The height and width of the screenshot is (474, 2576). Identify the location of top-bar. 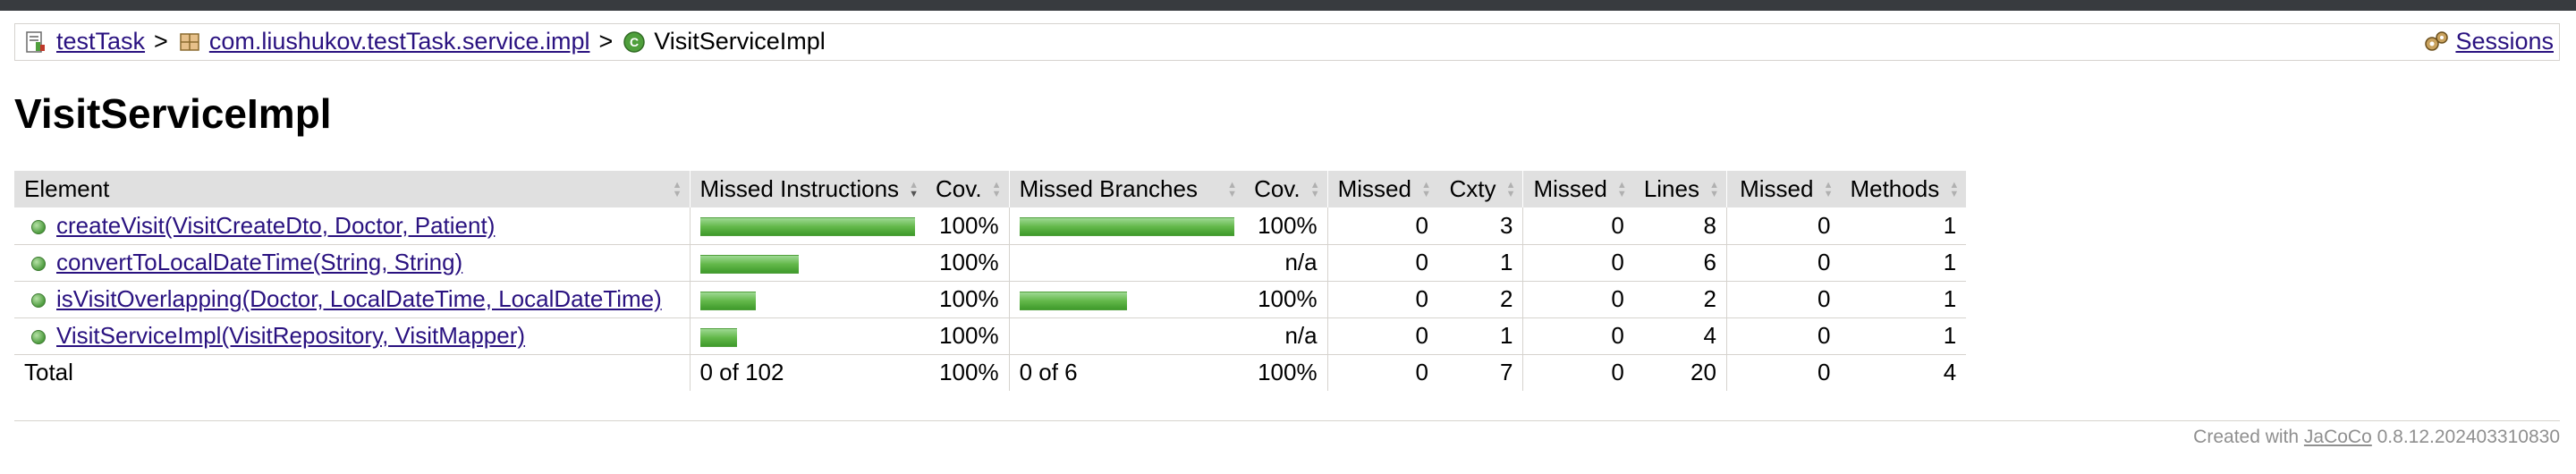
(1288, 5).